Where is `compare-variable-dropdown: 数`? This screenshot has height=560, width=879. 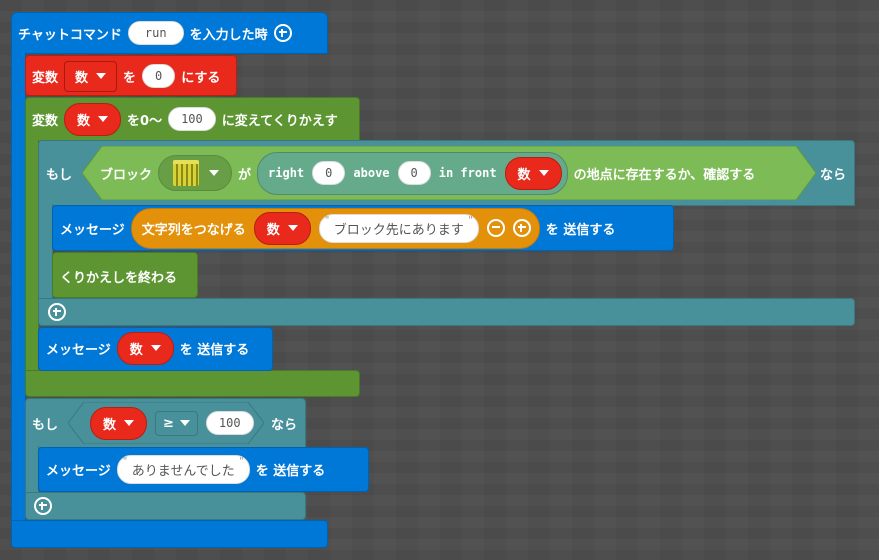 compare-variable-dropdown: 数 is located at coordinates (119, 423).